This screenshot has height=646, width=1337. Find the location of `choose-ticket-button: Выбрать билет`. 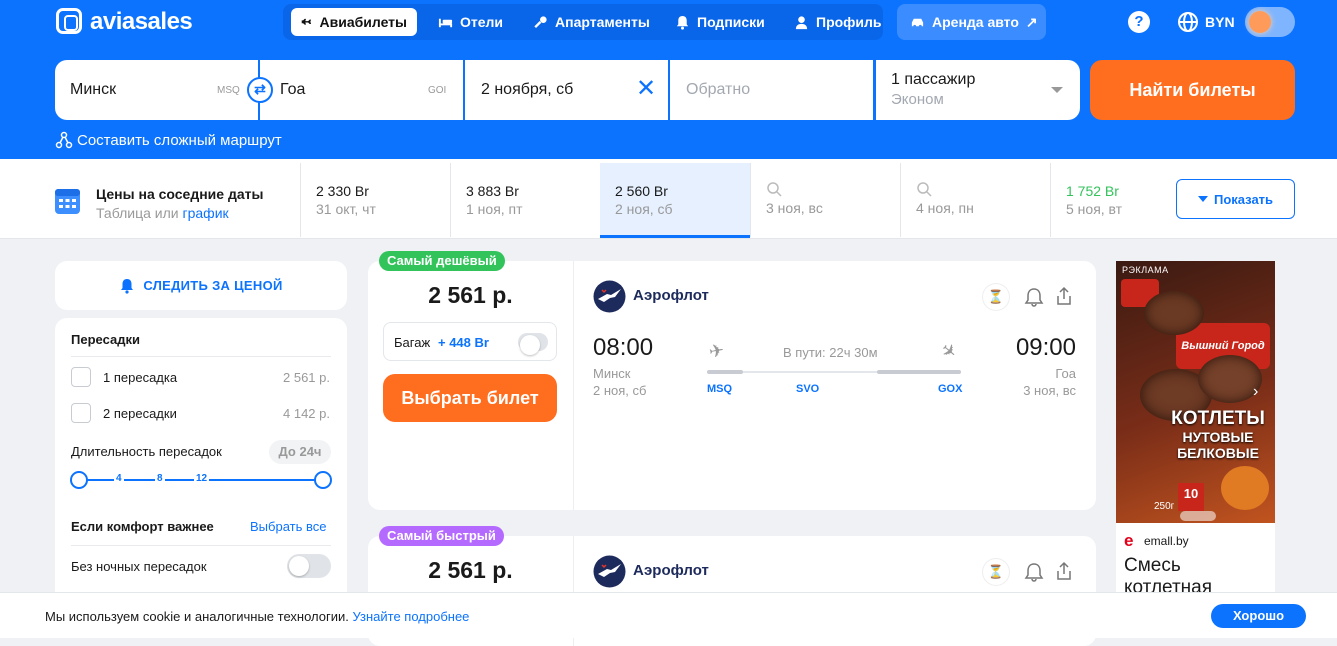

choose-ticket-button: Выбрать билет is located at coordinates (470, 398).